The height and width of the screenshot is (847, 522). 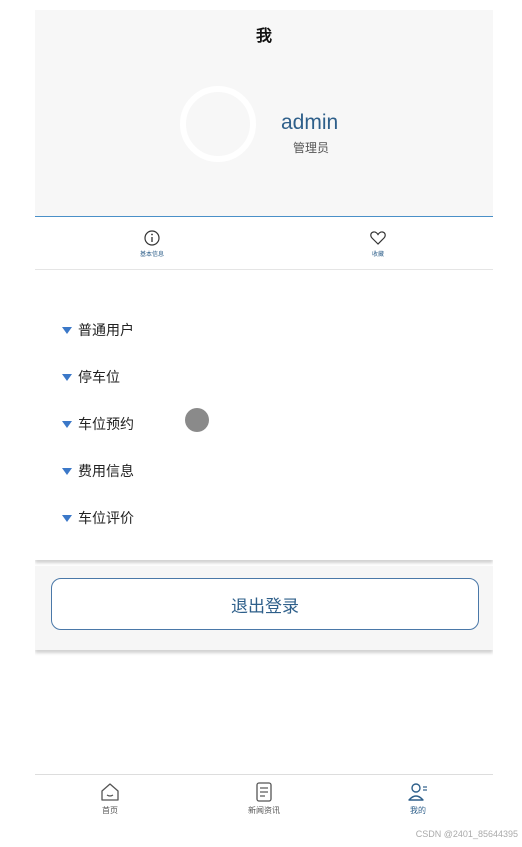 What do you see at coordinates (418, 810) in the screenshot?
I see `nav-label: 我的` at bounding box center [418, 810].